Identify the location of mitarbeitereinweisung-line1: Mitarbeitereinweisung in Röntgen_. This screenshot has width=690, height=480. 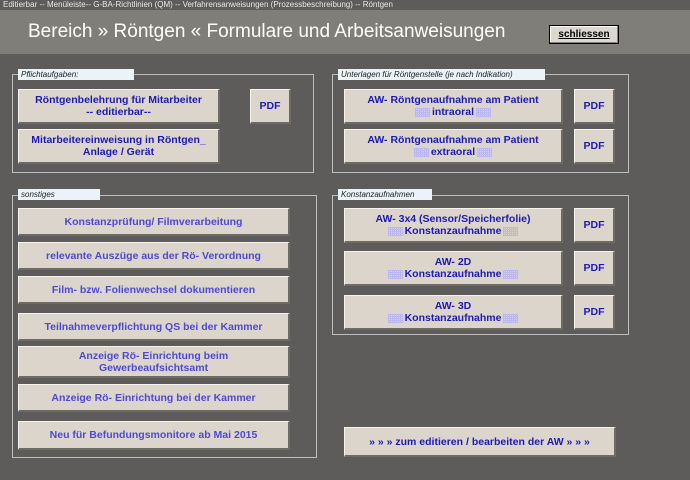
(118, 140).